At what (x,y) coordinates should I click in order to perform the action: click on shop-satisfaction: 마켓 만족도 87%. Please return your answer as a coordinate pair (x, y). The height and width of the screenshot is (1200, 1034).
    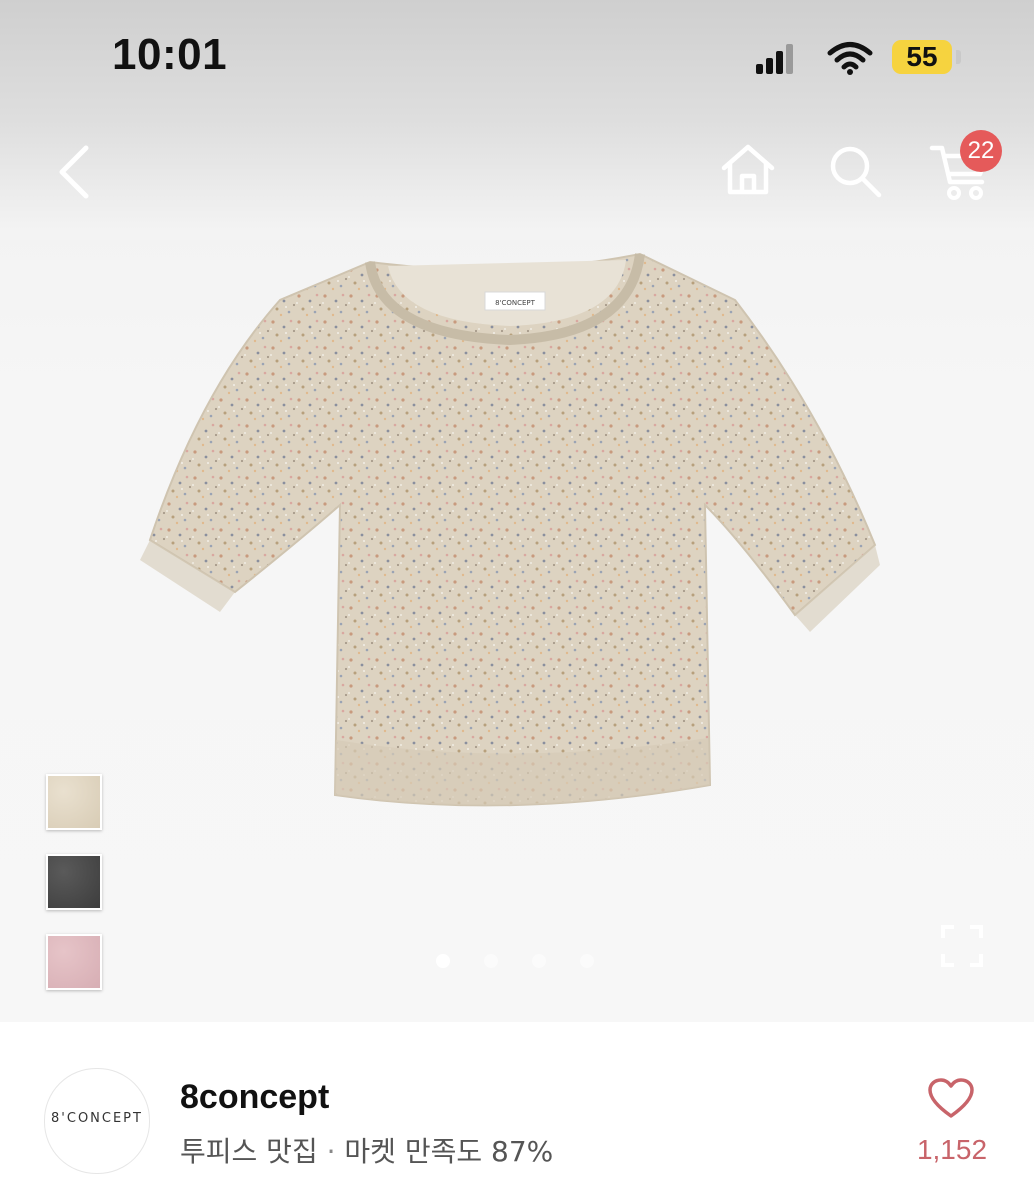
    Looking at the image, I should click on (449, 1151).